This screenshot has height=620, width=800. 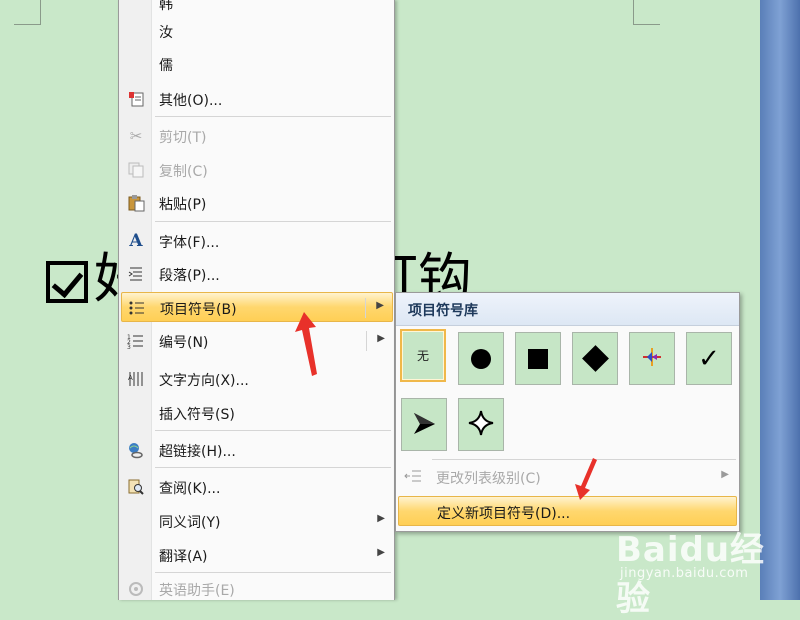 I want to click on menu-item-paste: 粘贴(P), so click(x=257, y=203).